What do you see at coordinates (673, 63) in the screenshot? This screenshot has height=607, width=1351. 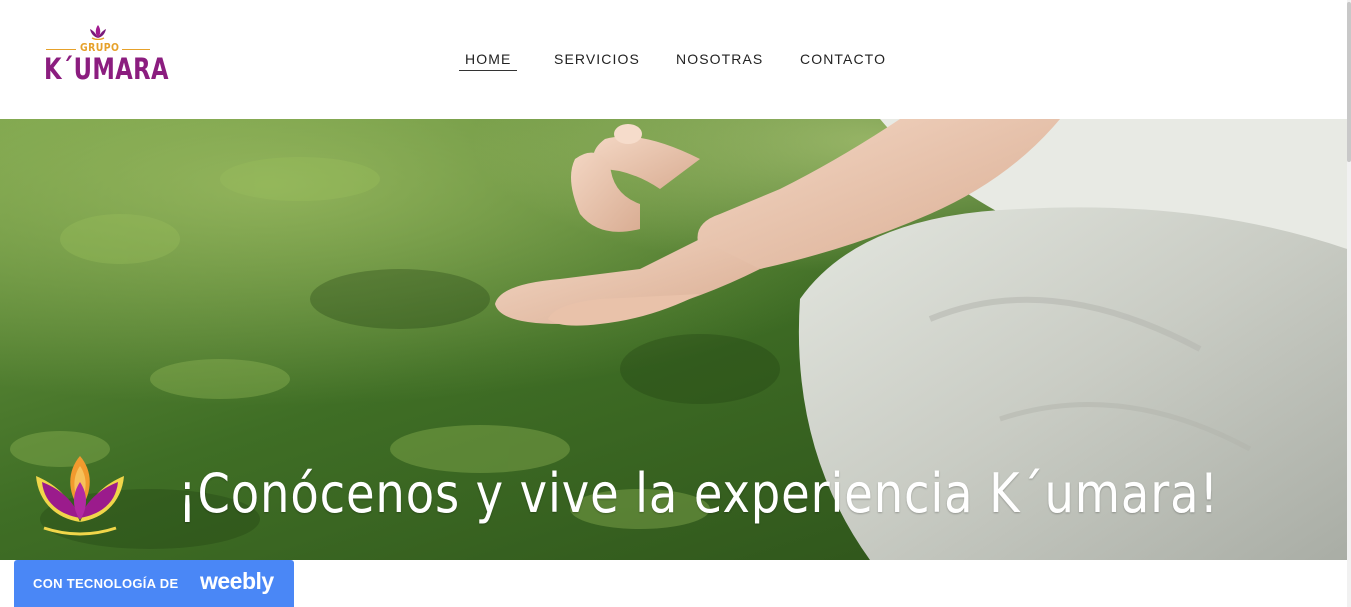 I see `main-nav: HOME SERVICIOS NOSOTRAS CONTACTO` at bounding box center [673, 63].